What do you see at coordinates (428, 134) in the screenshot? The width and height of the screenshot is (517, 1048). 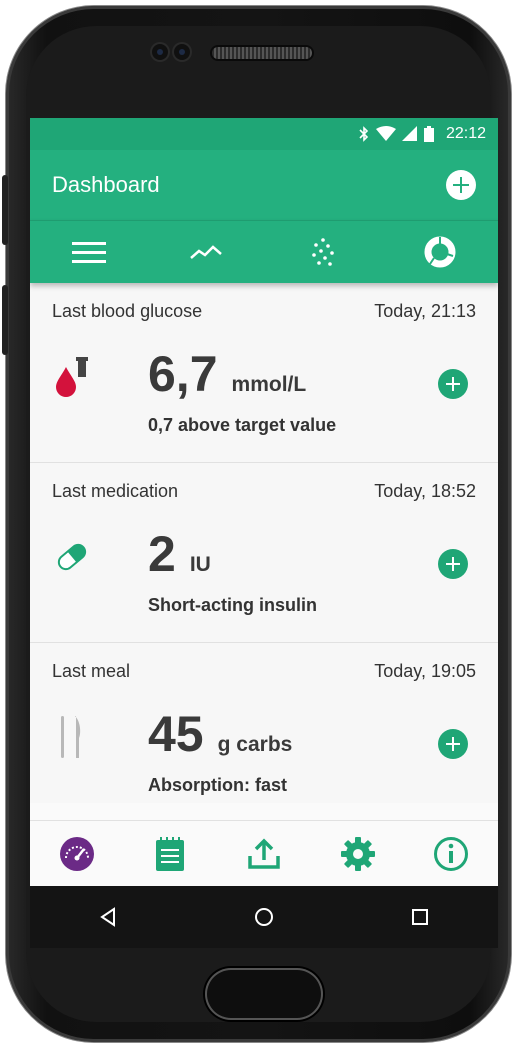 I see `battery-icon` at bounding box center [428, 134].